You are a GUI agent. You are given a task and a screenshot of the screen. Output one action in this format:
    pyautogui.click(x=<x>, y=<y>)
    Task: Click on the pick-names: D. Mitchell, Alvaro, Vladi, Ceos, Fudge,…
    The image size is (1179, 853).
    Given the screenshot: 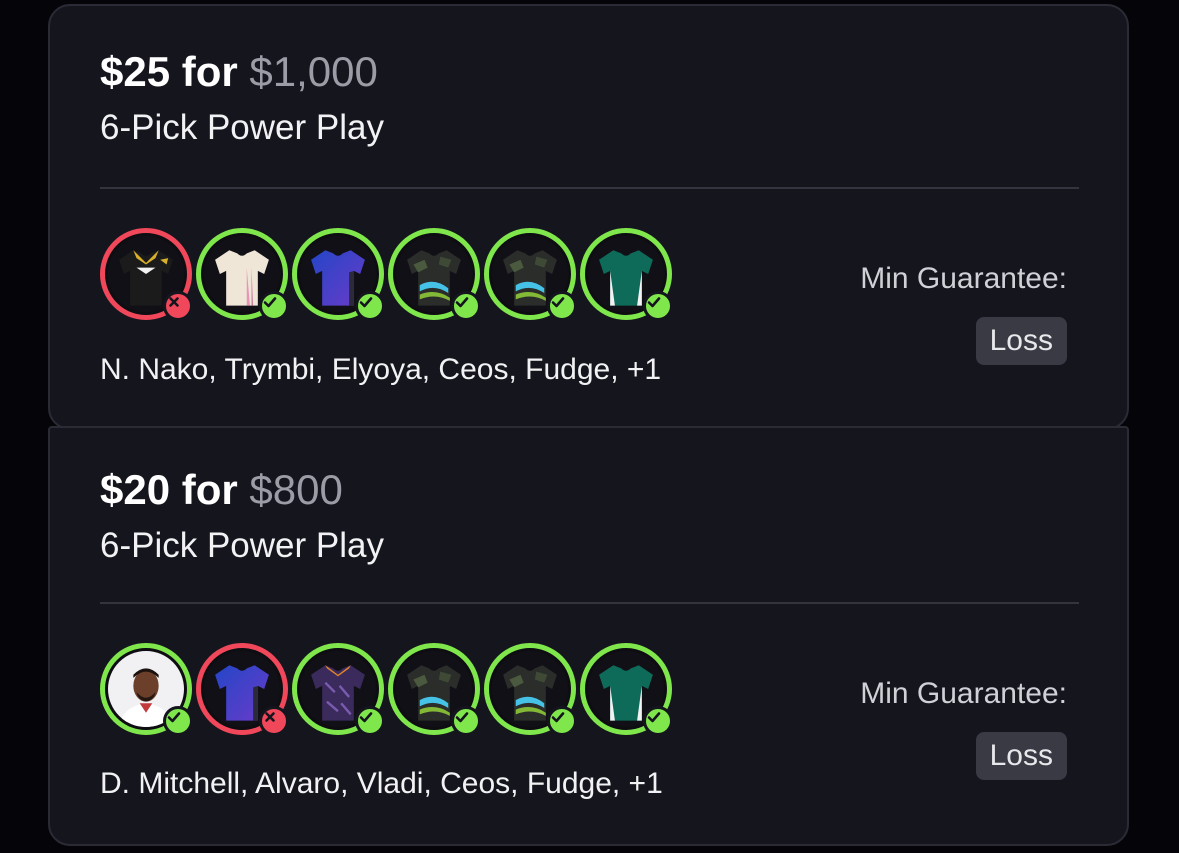 What is the action you would take?
    pyautogui.click(x=381, y=783)
    